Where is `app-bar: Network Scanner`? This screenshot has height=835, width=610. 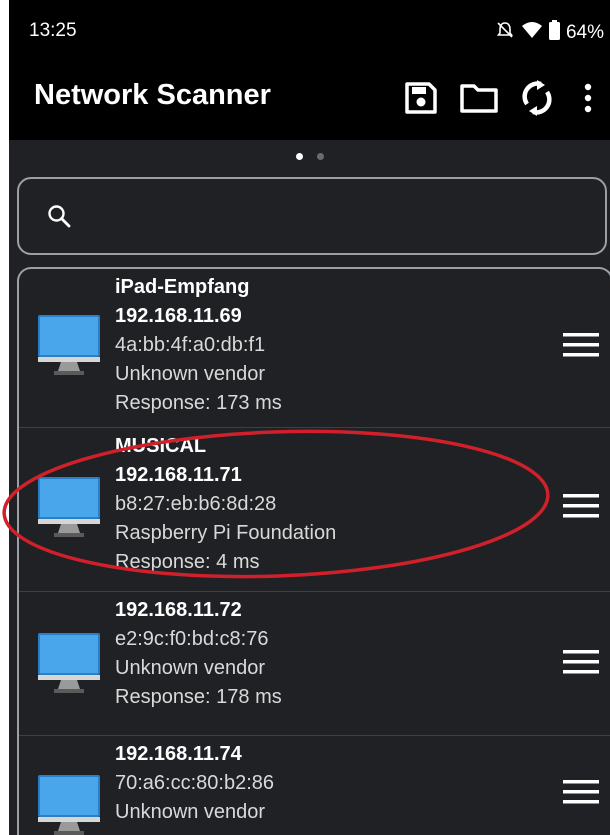
app-bar: Network Scanner is located at coordinates (309, 98).